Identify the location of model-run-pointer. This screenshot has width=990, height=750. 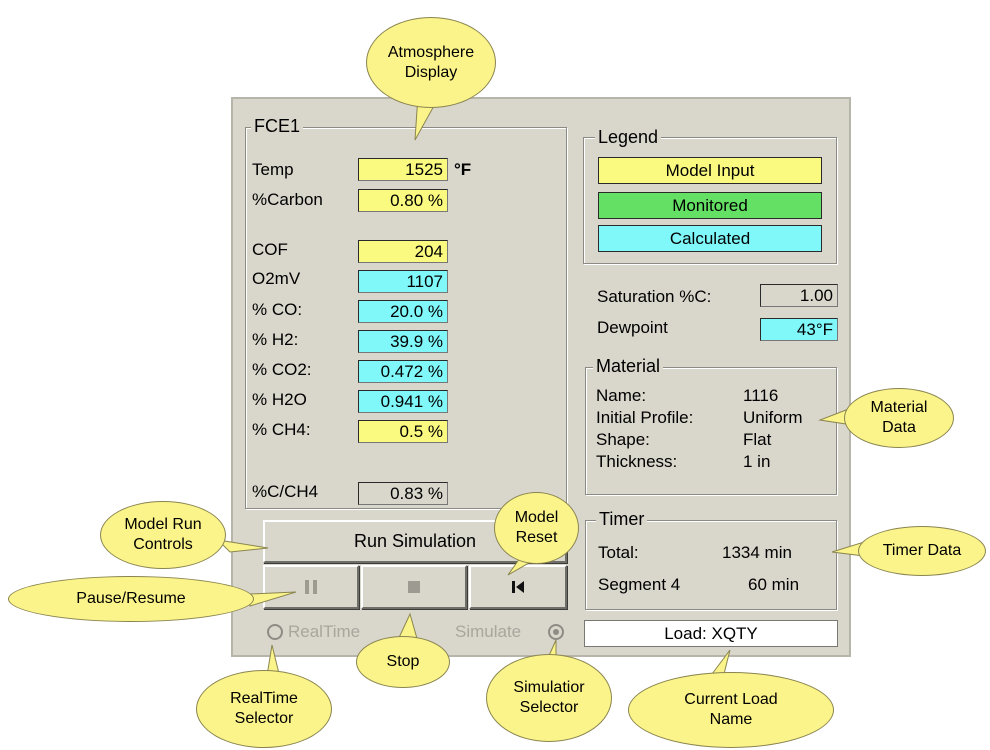
(242, 546).